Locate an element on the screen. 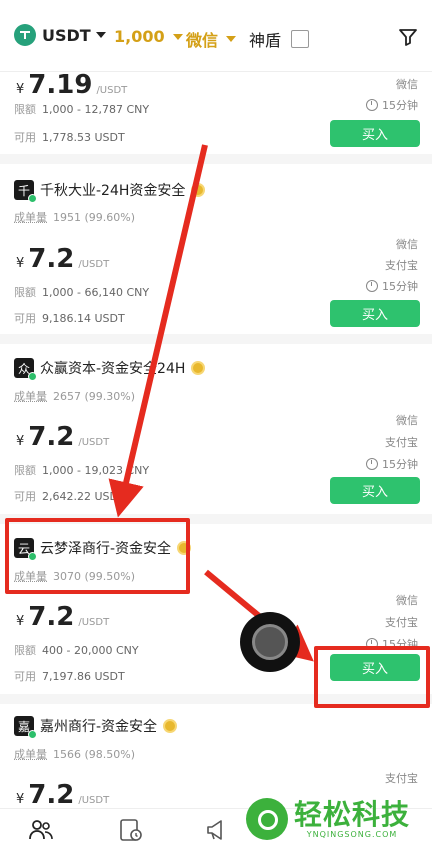  price: ¥ 7.19 /USDT is located at coordinates (71, 86).